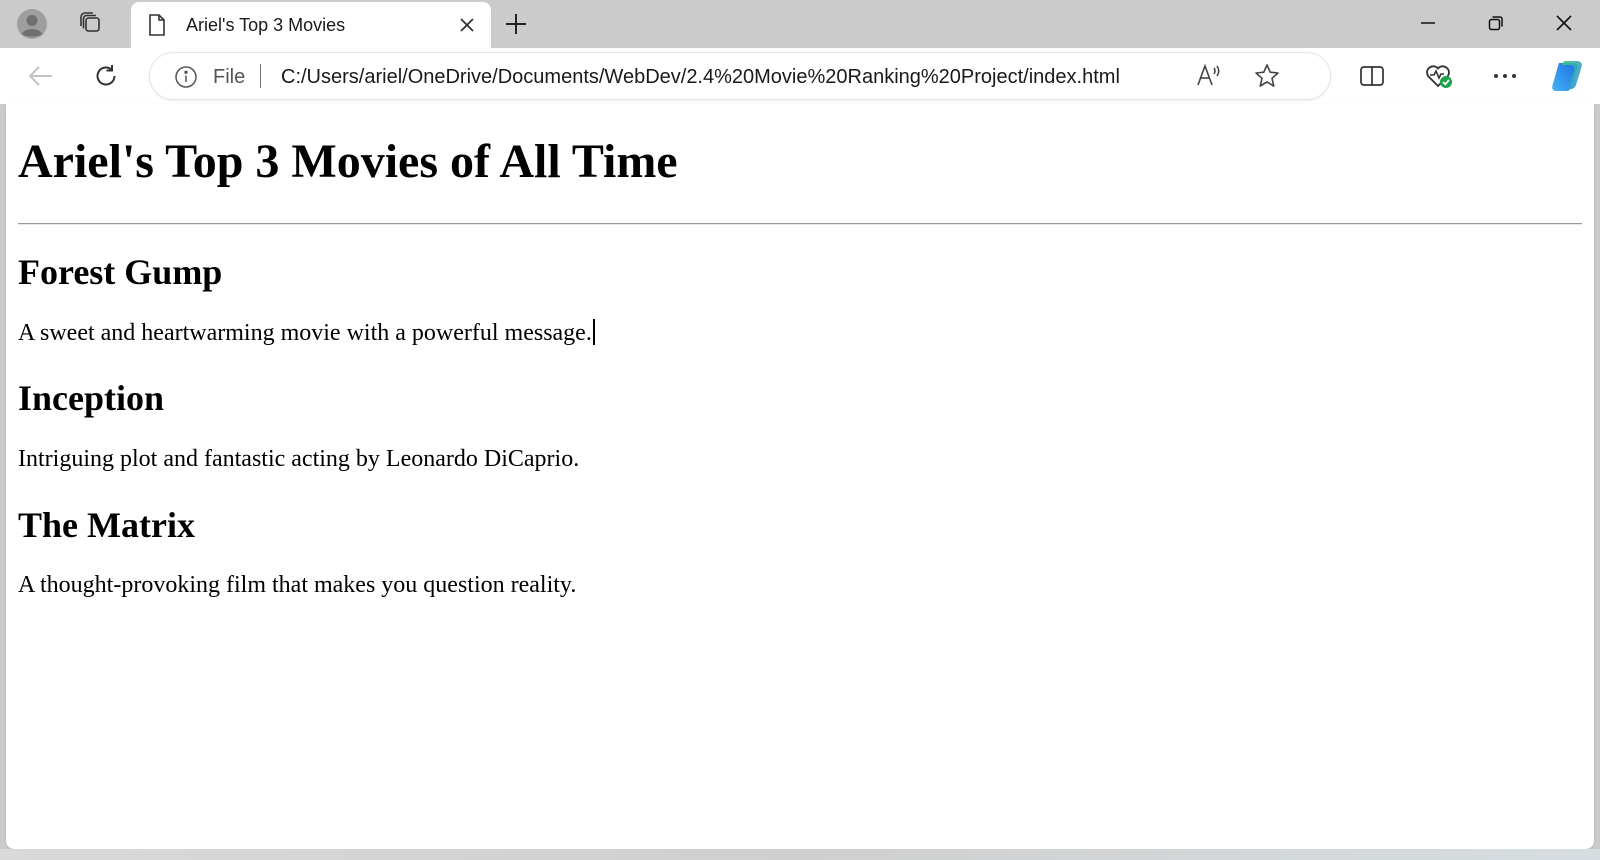 The image size is (1600, 860). Describe the element at coordinates (1428, 23) in the screenshot. I see `minimize-icon` at that location.